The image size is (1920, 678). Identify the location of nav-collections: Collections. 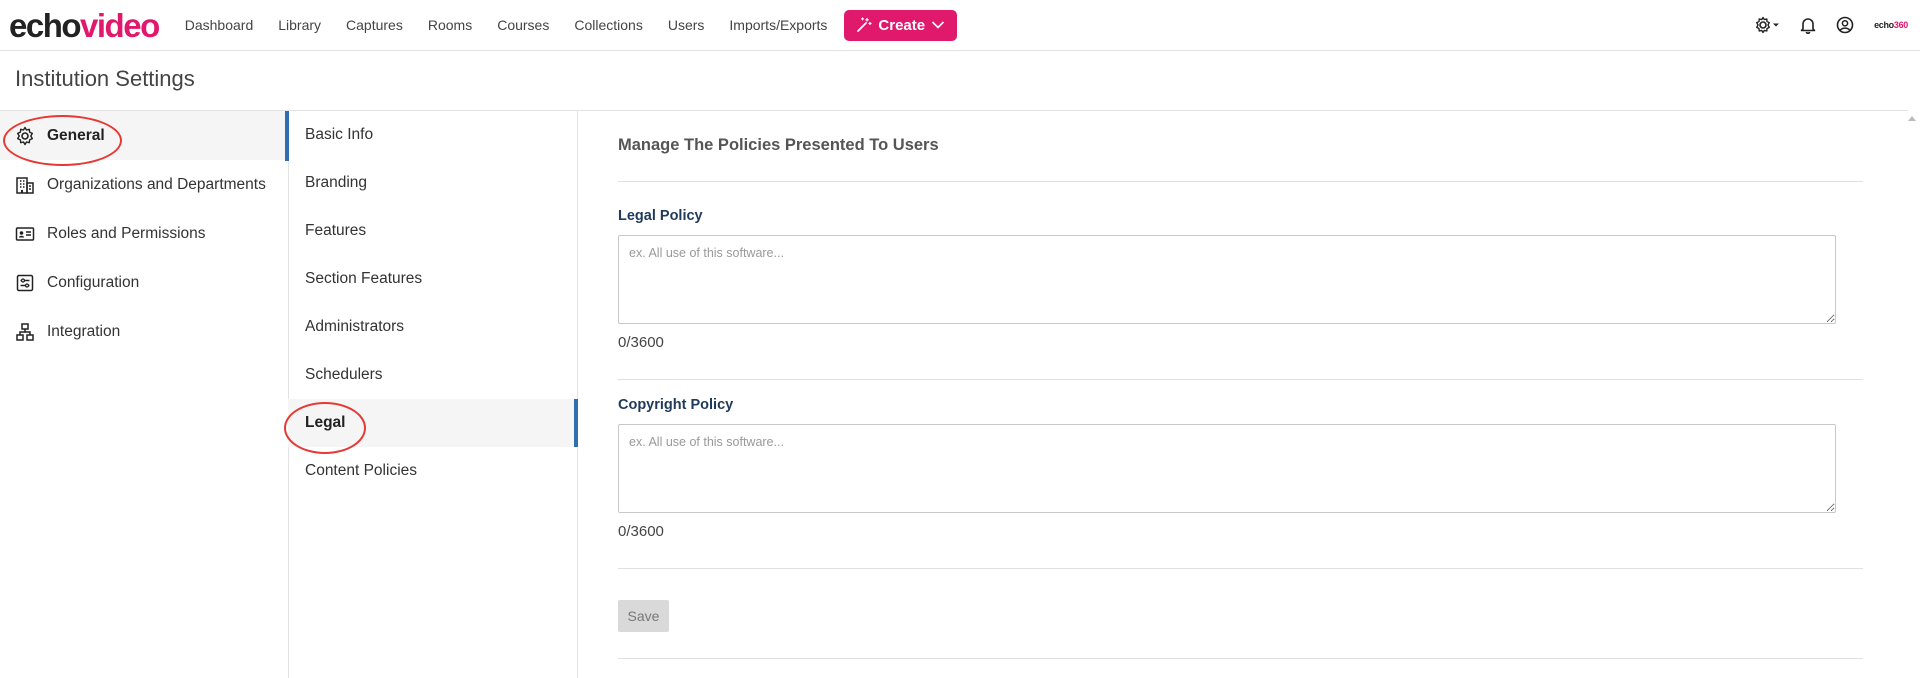
(608, 25).